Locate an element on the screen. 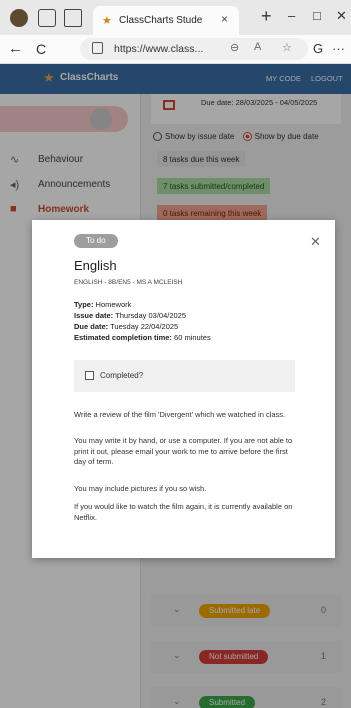  class-teacher-line: ENGLISH - 8B/EN5 - MS A MCLEISH is located at coordinates (128, 282).